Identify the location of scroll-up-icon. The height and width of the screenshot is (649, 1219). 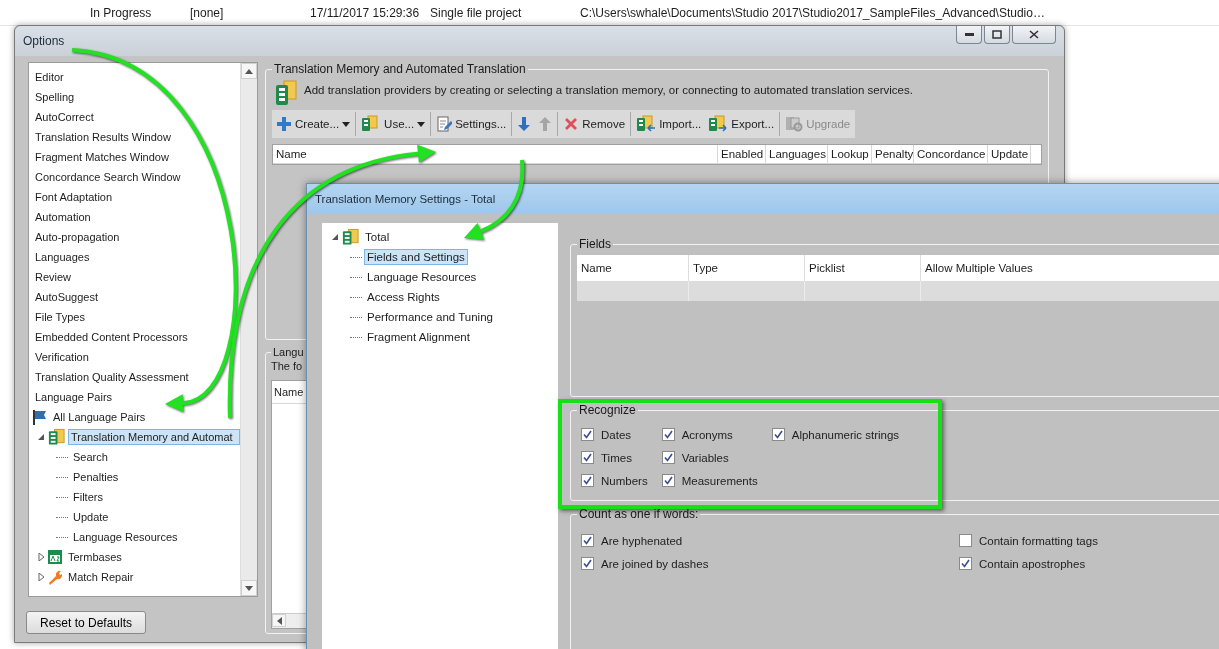
(249, 71).